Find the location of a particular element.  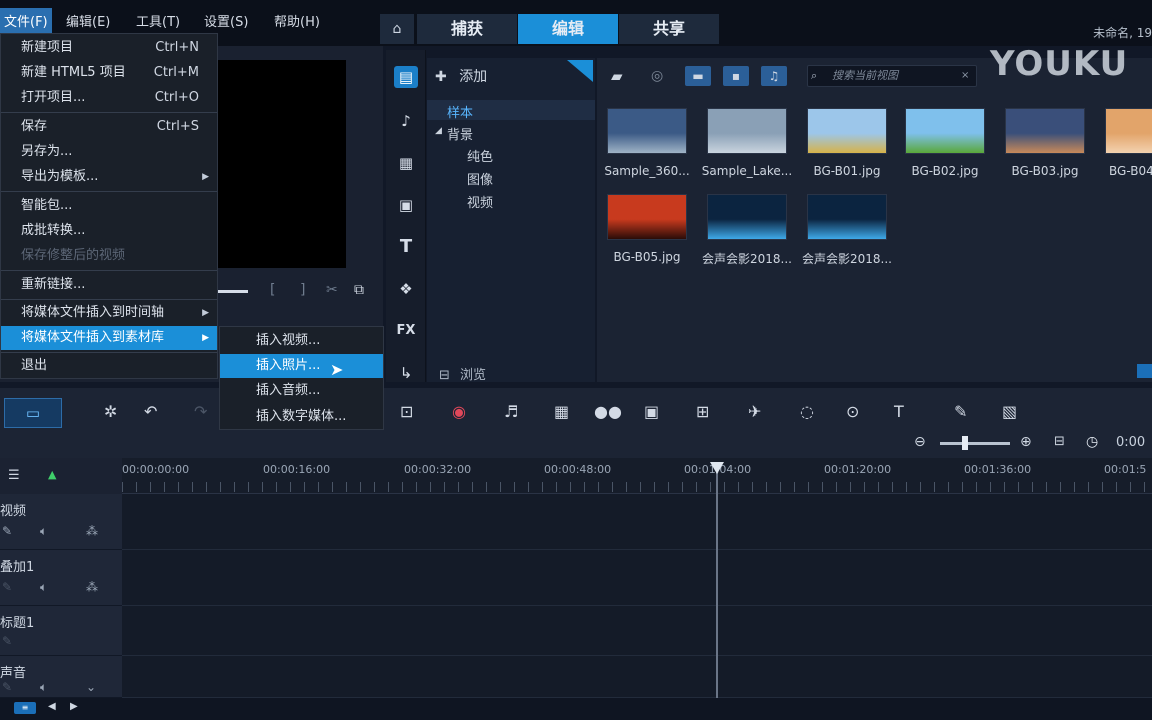

track-header-voice: 声音 ✎ 🔈︎ ⌄ is located at coordinates (61, 677).